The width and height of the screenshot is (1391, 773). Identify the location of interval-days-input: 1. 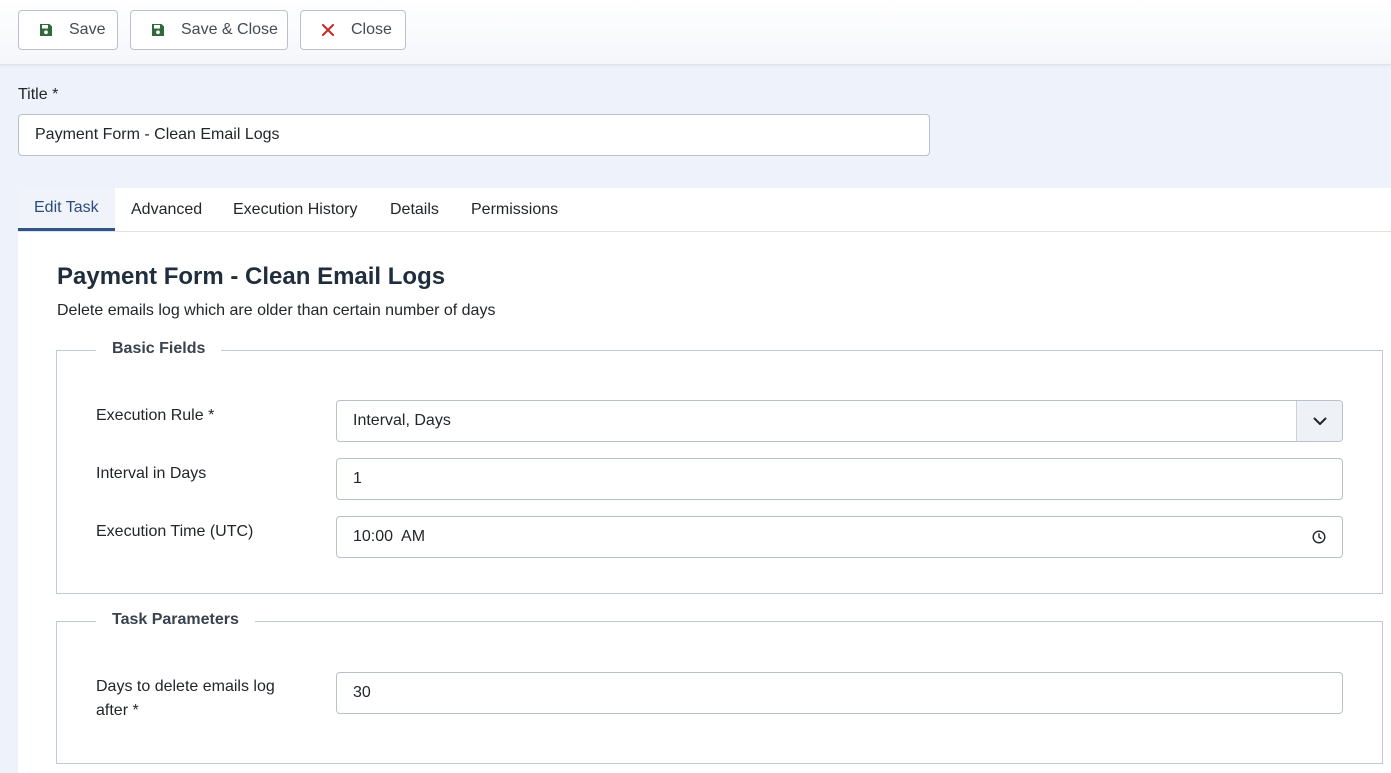
(839, 479).